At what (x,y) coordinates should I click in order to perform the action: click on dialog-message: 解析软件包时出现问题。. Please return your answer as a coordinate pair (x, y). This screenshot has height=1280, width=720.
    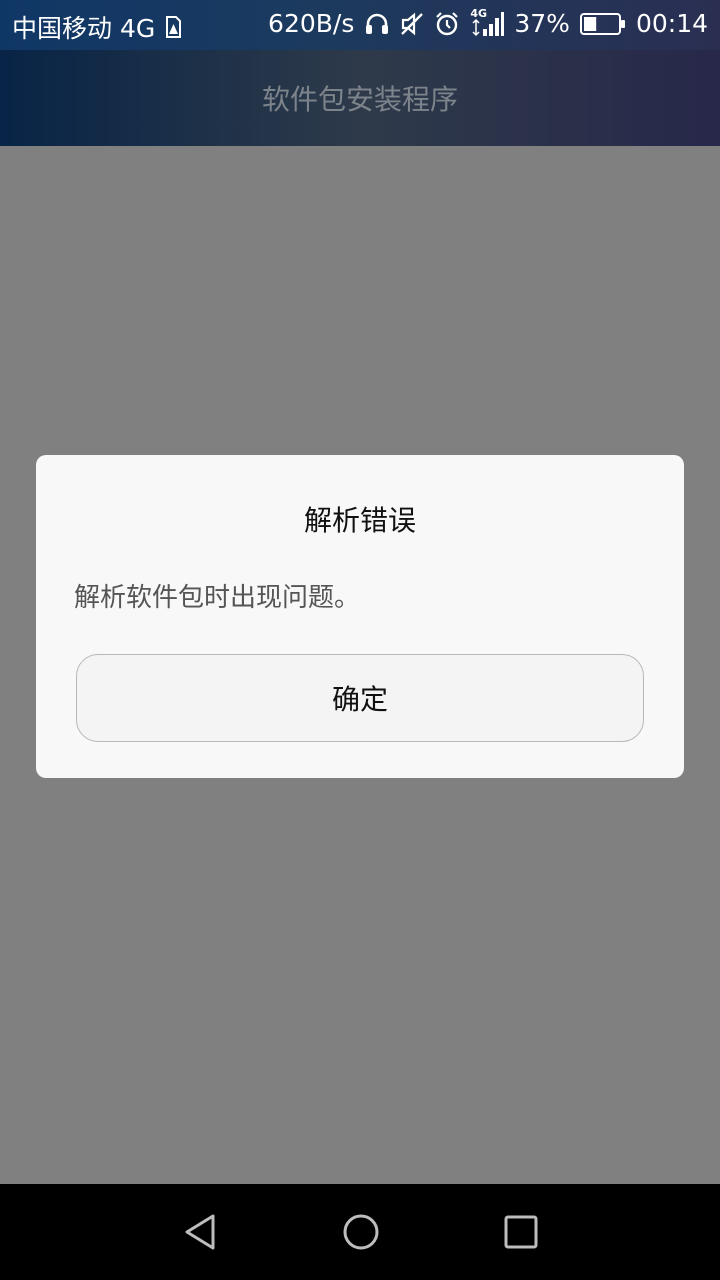
    Looking at the image, I should click on (217, 598).